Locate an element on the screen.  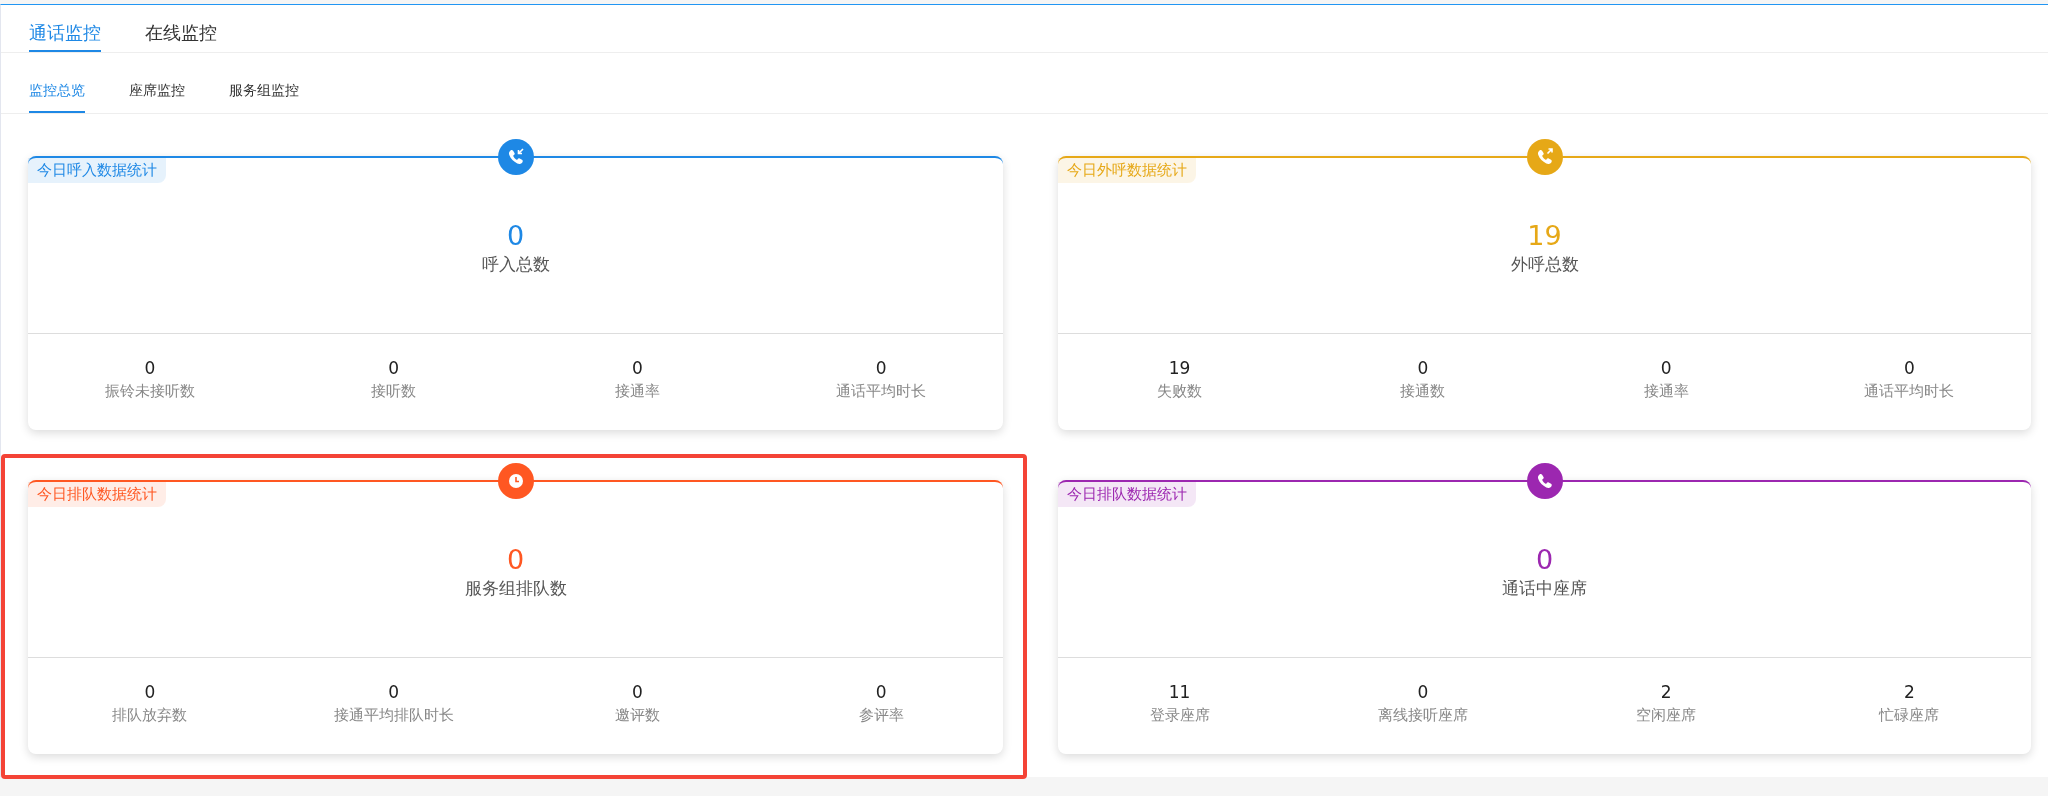
card-title: 今日外呼数据统计 is located at coordinates (1127, 170).